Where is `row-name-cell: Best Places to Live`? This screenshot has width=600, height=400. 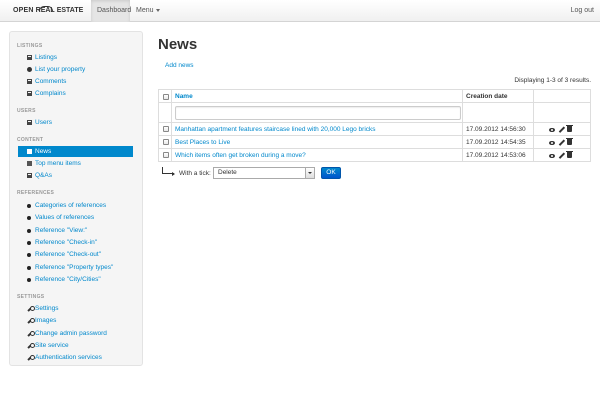
row-name-cell: Best Places to Live is located at coordinates (317, 142).